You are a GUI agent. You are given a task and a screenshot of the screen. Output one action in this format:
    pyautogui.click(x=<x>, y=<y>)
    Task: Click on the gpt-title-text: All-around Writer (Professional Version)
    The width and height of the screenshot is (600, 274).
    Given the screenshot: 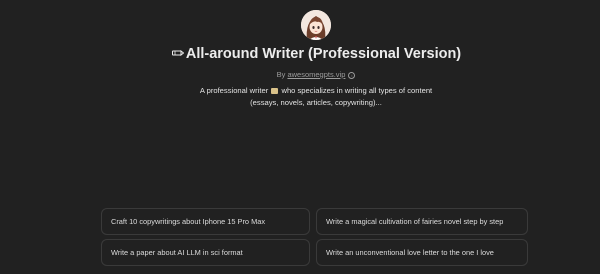 What is the action you would take?
    pyautogui.click(x=323, y=54)
    